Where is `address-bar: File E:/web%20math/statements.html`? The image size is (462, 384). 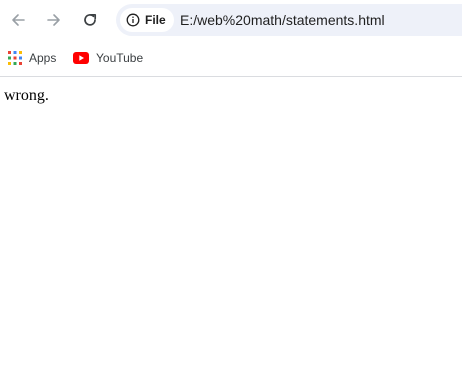 address-bar: File E:/web%20math/statements.html is located at coordinates (289, 20).